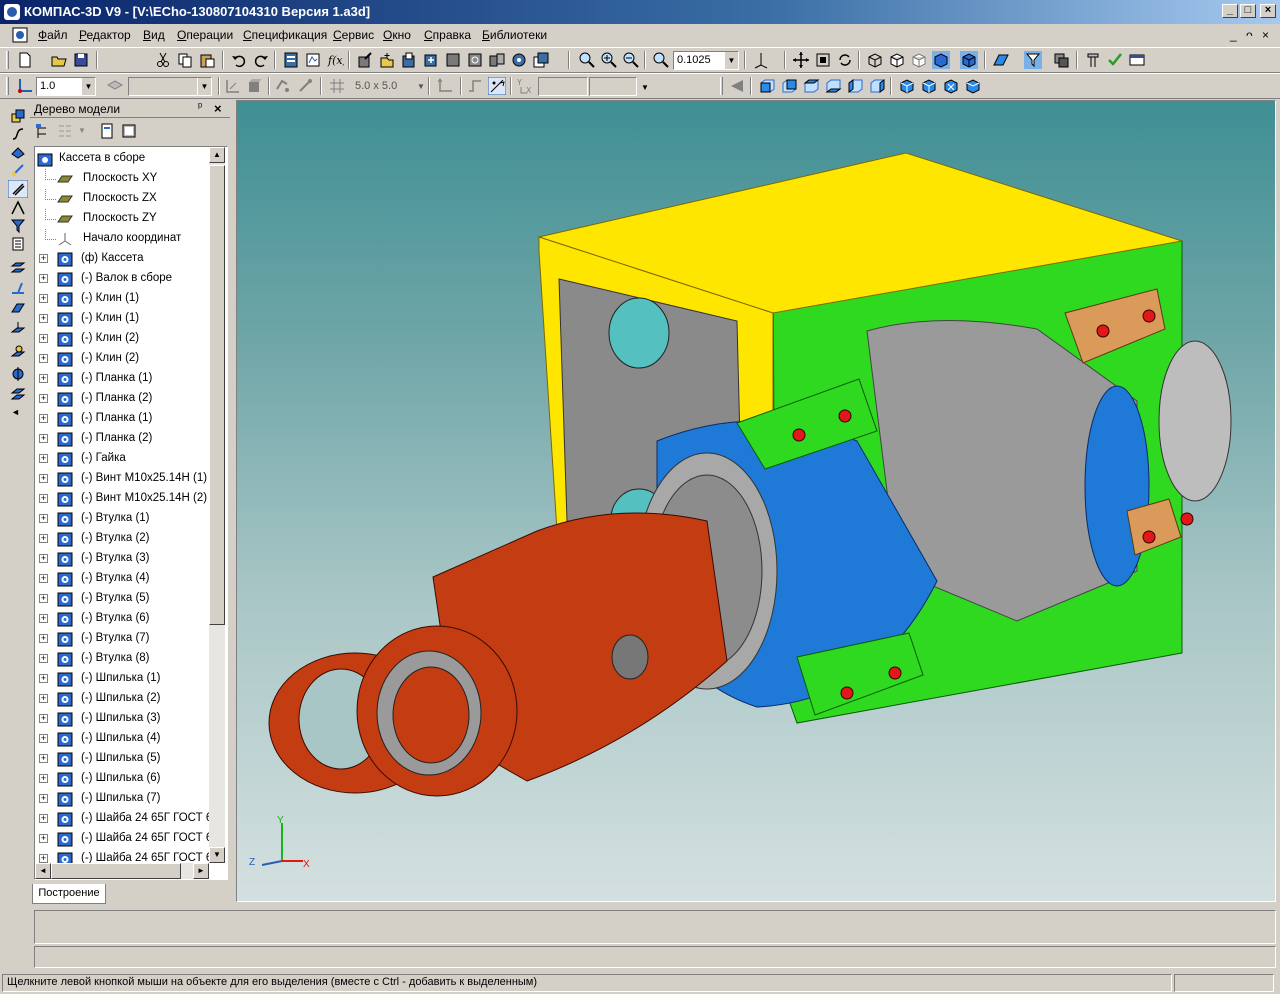 This screenshot has width=1280, height=994. Describe the element at coordinates (497, 86) in the screenshot. I see `snap-toggle-icon` at that location.